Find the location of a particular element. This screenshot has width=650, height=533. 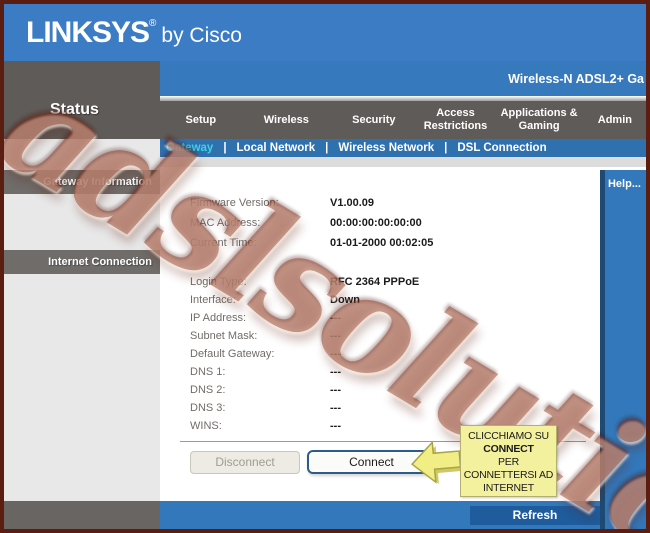

info-row: Default Gateway: --- is located at coordinates (392, 357).